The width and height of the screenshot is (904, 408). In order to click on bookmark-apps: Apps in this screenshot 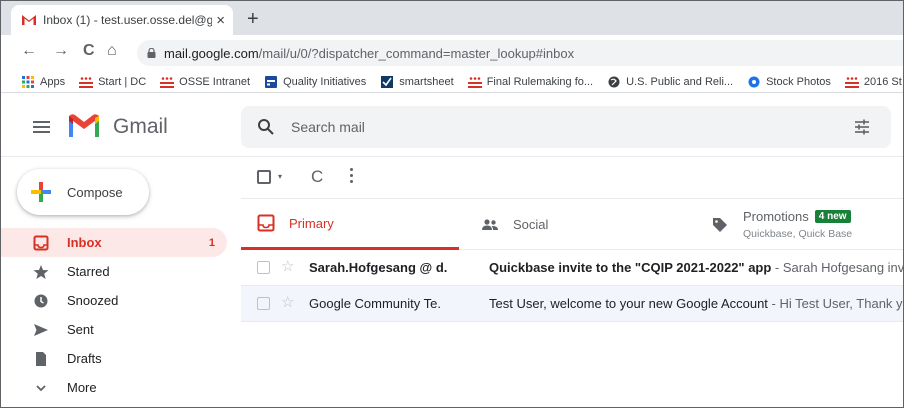, I will do `click(43, 81)`.